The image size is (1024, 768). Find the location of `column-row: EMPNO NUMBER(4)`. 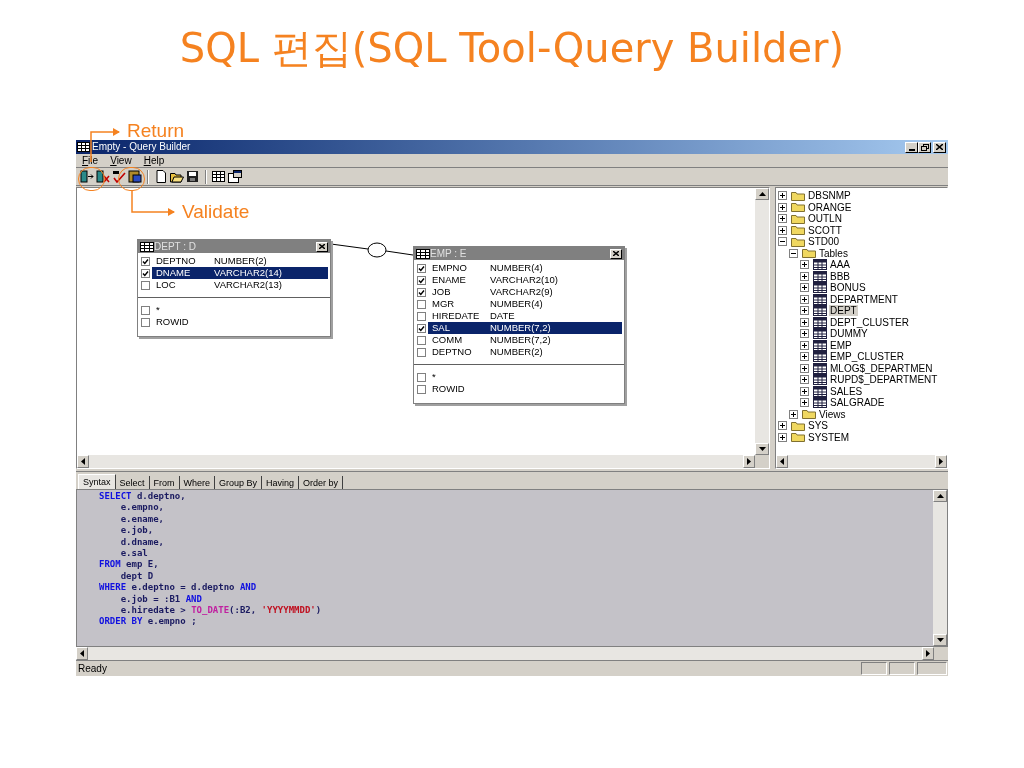

column-row: EMPNO NUMBER(4) is located at coordinates (525, 268).